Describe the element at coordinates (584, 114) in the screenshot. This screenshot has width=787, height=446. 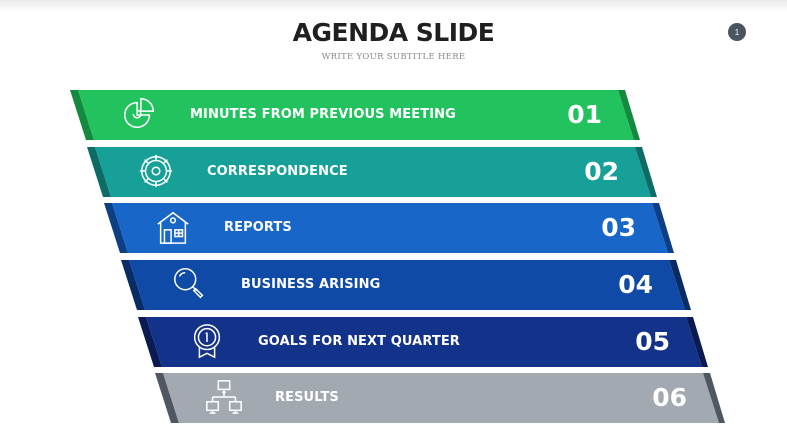
I see `agenda-item-number: 01` at that location.